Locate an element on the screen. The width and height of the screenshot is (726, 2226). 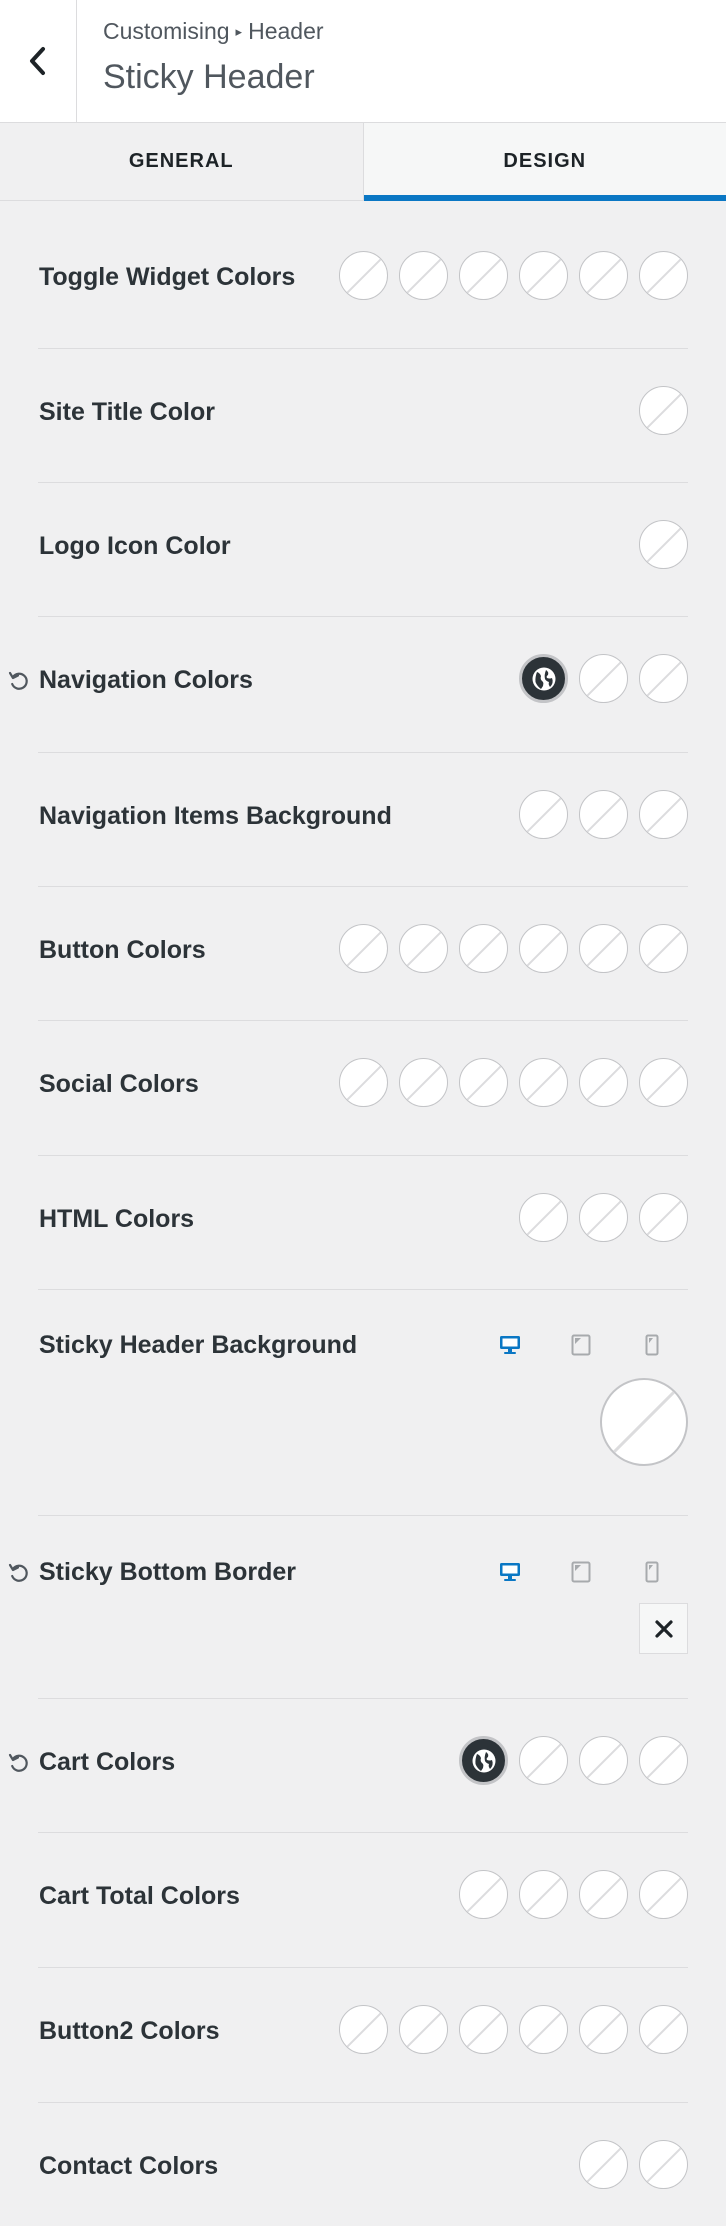
tab-general: GENERAL is located at coordinates (182, 161).